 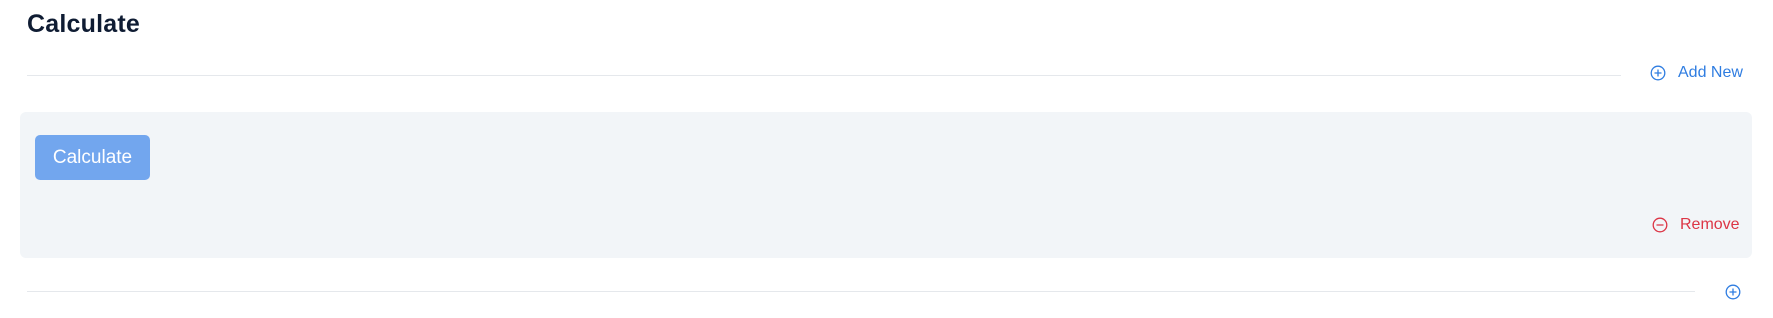 I want to click on add-block-button, so click(x=1733, y=292).